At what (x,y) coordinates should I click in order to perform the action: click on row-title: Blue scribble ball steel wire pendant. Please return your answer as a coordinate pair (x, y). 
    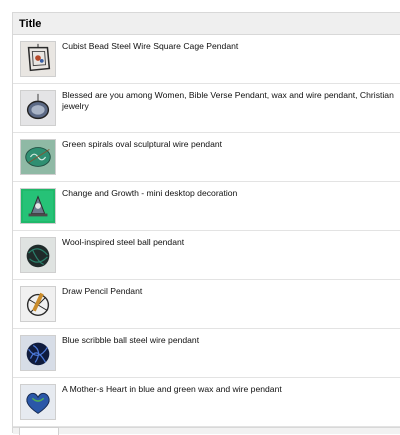
    Looking at the image, I should click on (228, 340).